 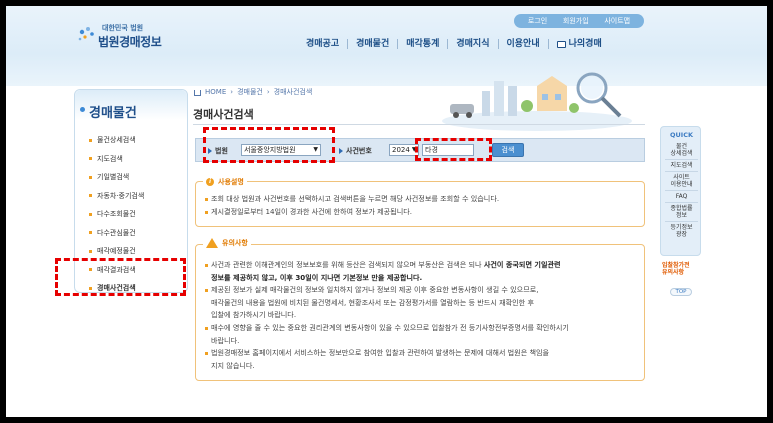 I want to click on sidebar-item-map-search: 지도검색, so click(x=116, y=159).